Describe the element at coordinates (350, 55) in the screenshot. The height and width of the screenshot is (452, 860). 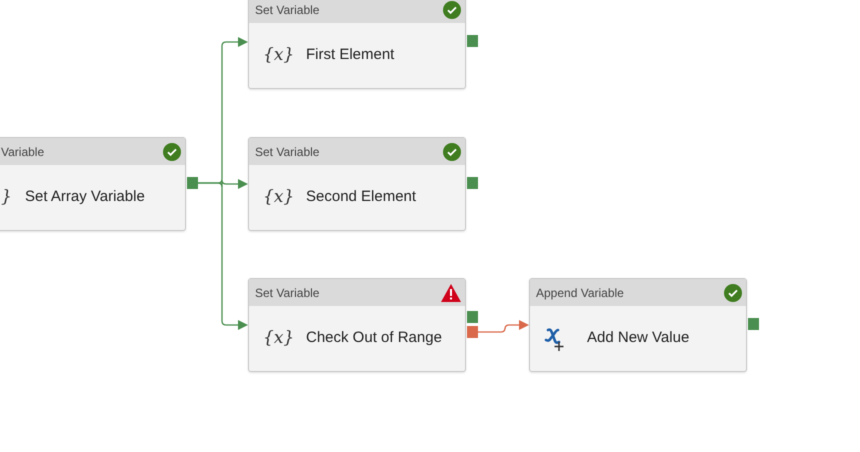
I see `activity-name: First Element` at that location.